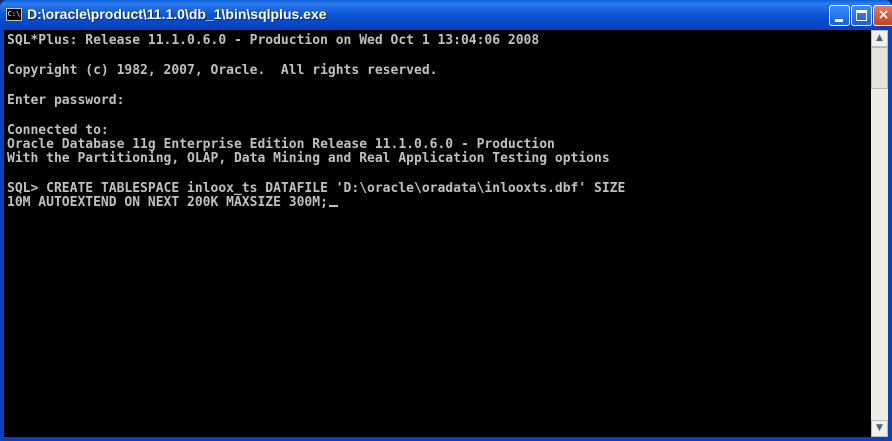 The height and width of the screenshot is (441, 892). Describe the element at coordinates (446, 439) in the screenshot. I see `window-frame-bottom` at that location.